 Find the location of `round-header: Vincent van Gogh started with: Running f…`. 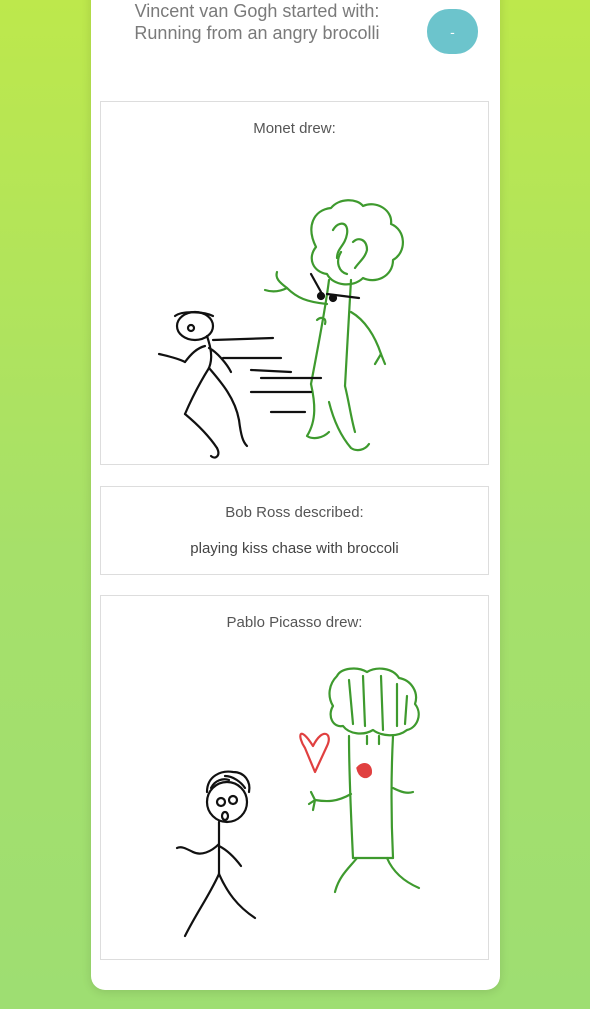

round-header: Vincent van Gogh started with: Running f… is located at coordinates (295, 40).